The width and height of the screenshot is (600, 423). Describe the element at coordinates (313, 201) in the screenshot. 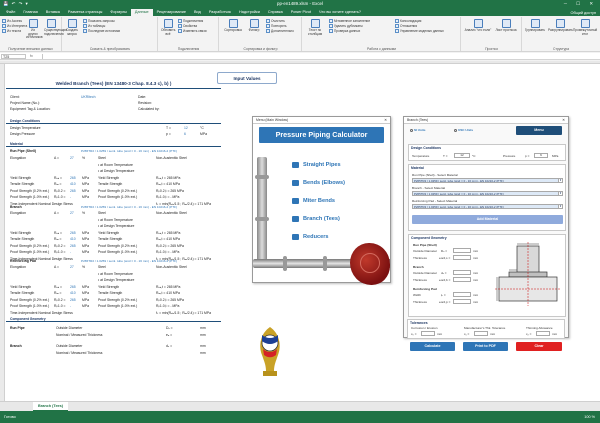

I see `menu-item-miter-bends: Miter Bends` at that location.